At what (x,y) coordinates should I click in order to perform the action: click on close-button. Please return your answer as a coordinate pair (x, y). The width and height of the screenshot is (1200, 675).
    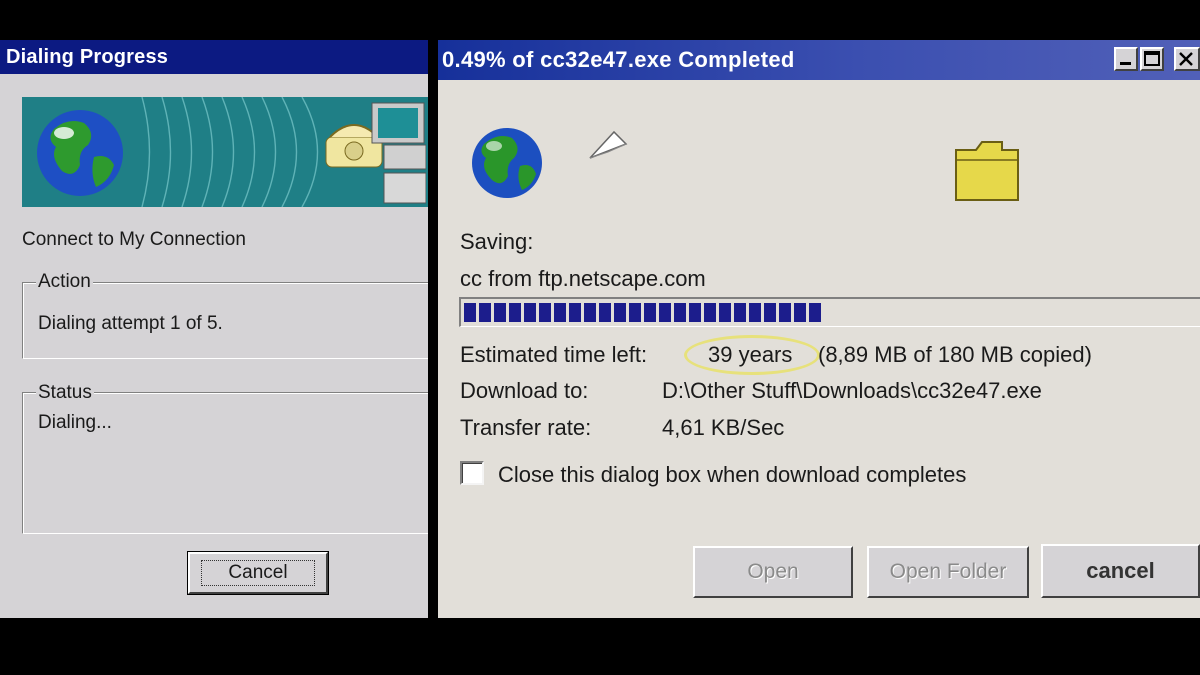
    Looking at the image, I should click on (1187, 59).